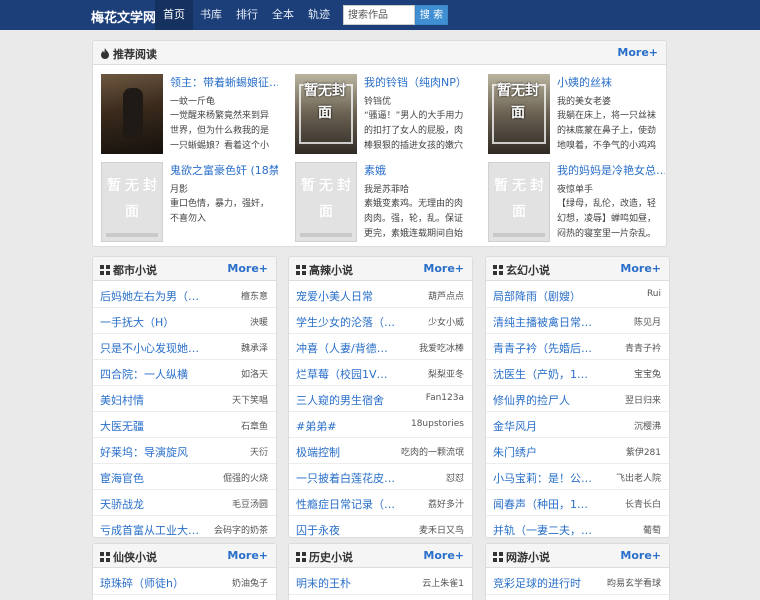  Describe the element at coordinates (326, 235) in the screenshot. I see `cover-placeholder-bar` at that location.